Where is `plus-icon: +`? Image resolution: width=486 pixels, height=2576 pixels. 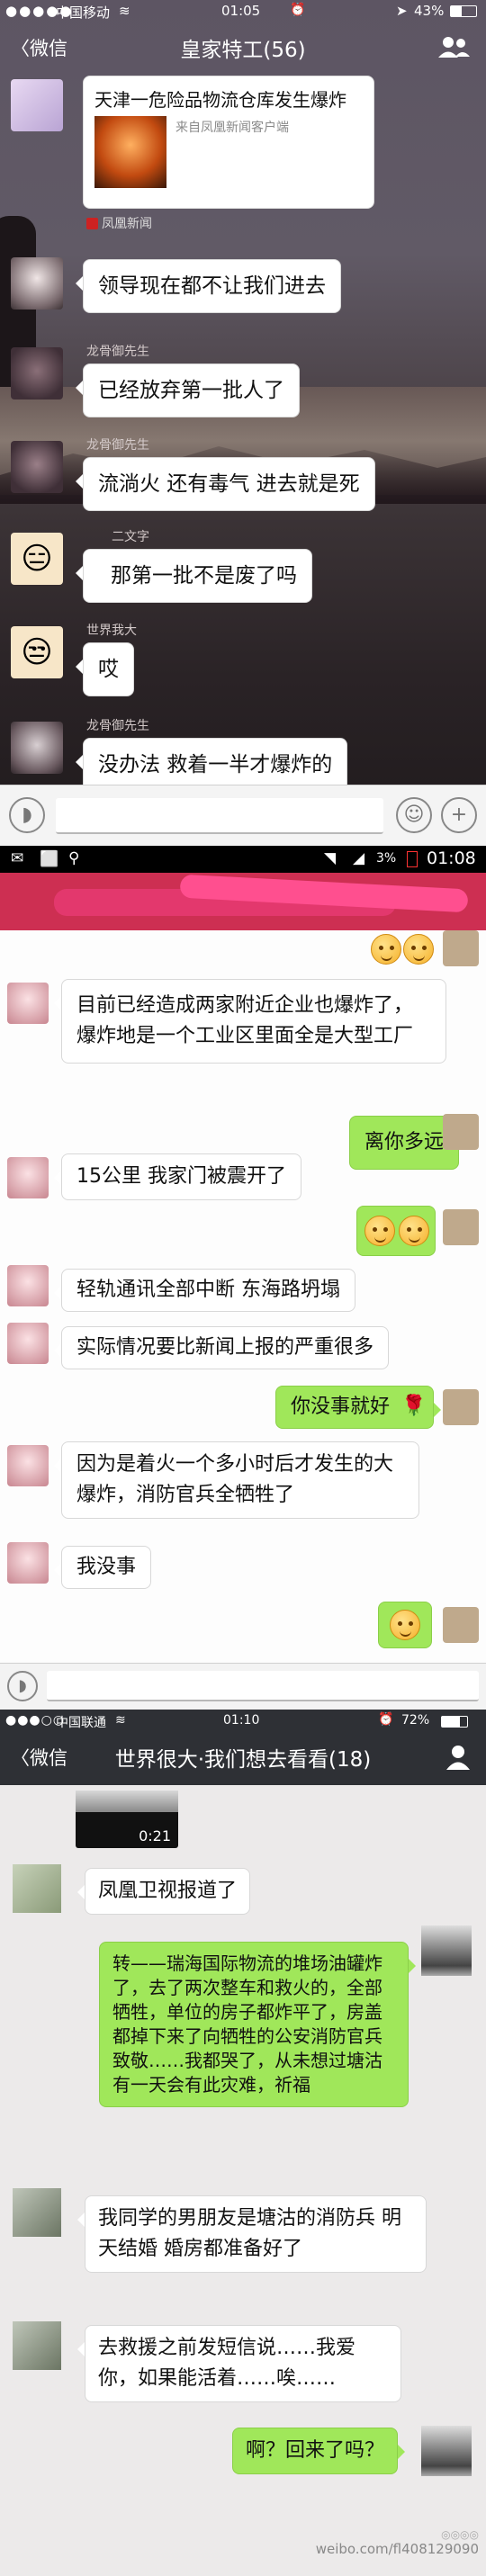 plus-icon: + is located at coordinates (459, 815).